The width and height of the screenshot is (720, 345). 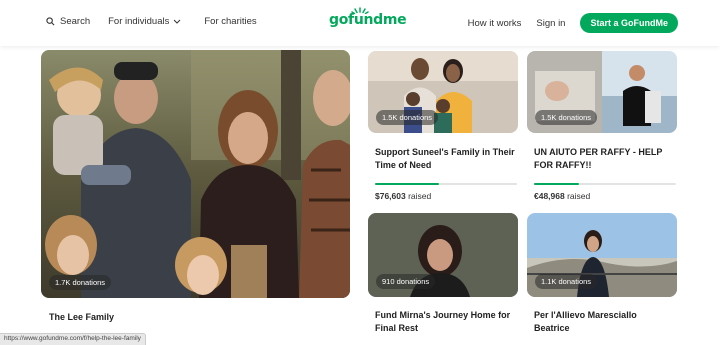 What do you see at coordinates (495, 23) in the screenshot?
I see `how-it-works-link: How it works` at bounding box center [495, 23].